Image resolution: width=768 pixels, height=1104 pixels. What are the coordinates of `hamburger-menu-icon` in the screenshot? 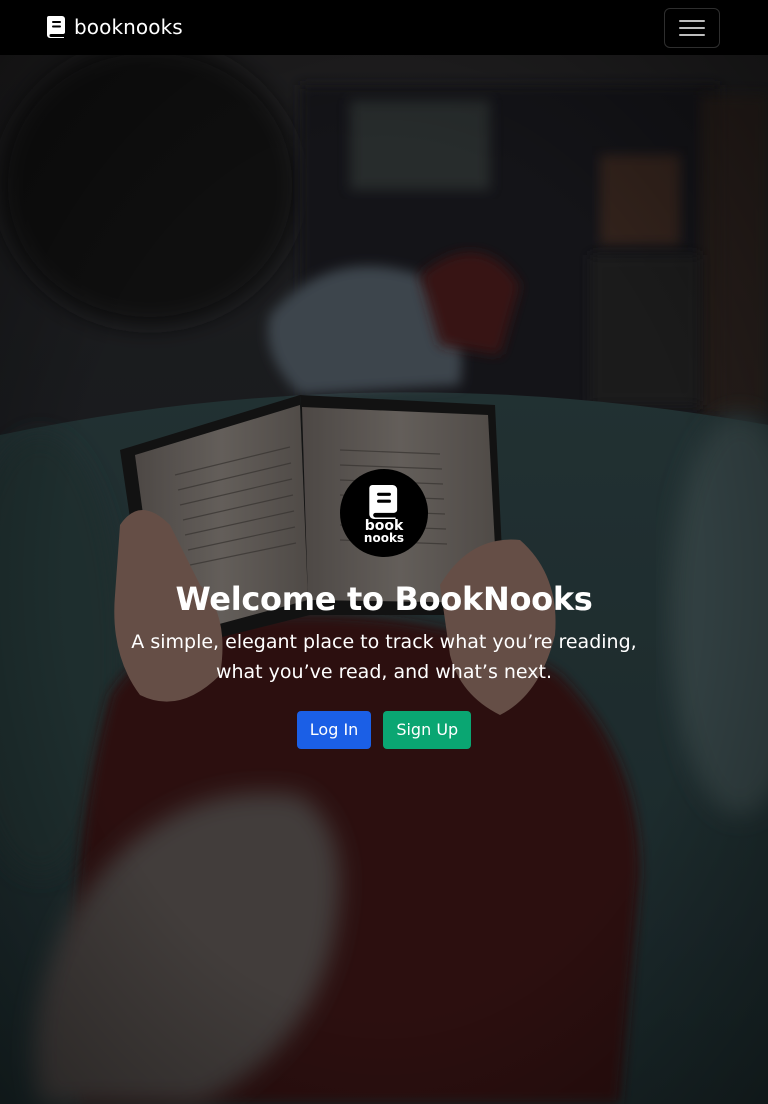 It's located at (692, 28).